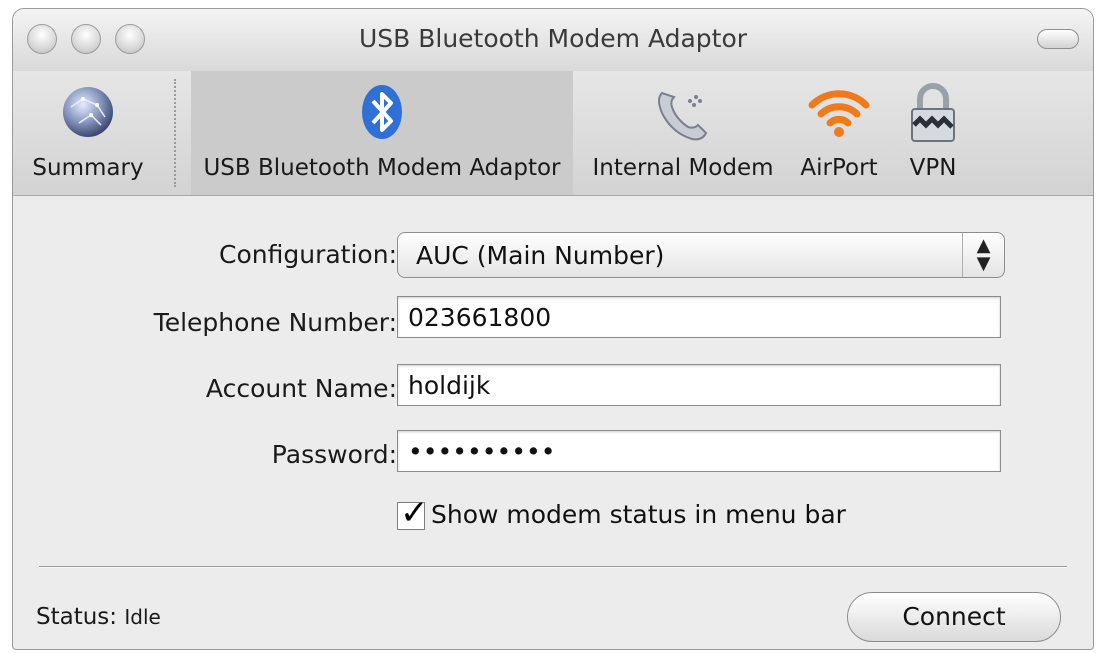 This screenshot has height=653, width=1103. Describe the element at coordinates (301, 388) in the screenshot. I see `account-name-label: Account Name:` at that location.